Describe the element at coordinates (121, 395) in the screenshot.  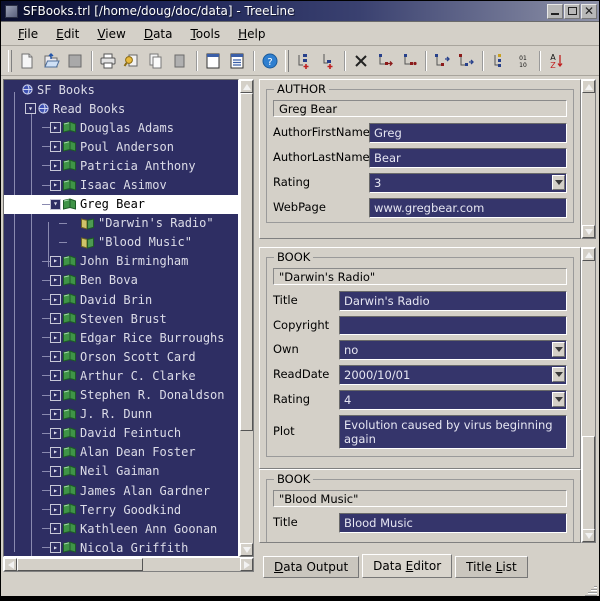
I see `tree-item: ▸ Stephen R. Donaldson` at that location.